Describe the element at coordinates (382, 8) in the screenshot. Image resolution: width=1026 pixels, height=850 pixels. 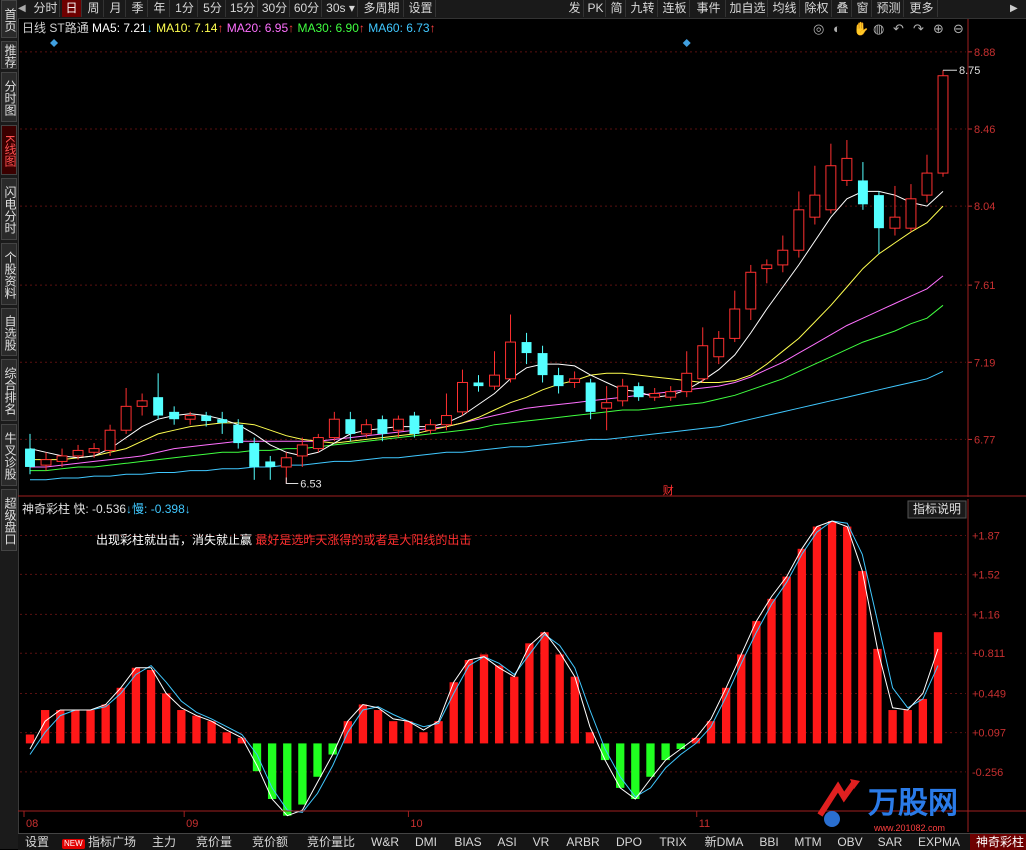
I see `period-tab-12: 多周期` at that location.